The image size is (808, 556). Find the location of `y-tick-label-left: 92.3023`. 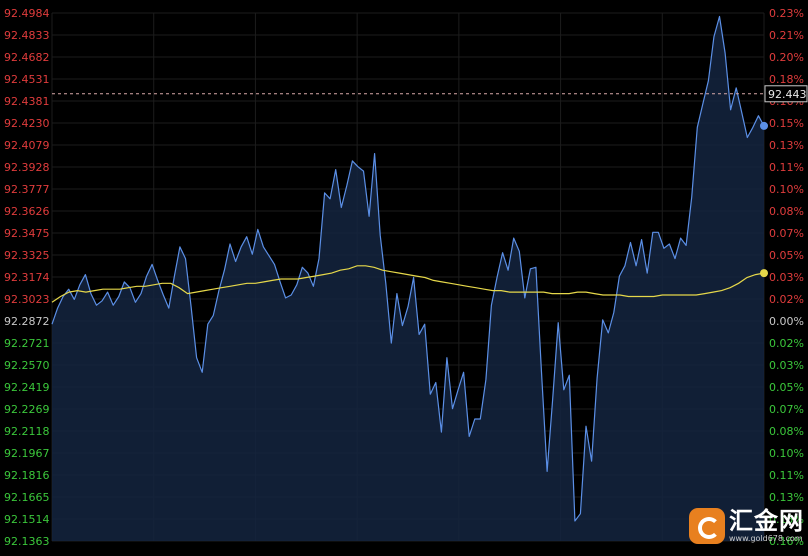

y-tick-label-left: 92.3023 is located at coordinates (27, 299).